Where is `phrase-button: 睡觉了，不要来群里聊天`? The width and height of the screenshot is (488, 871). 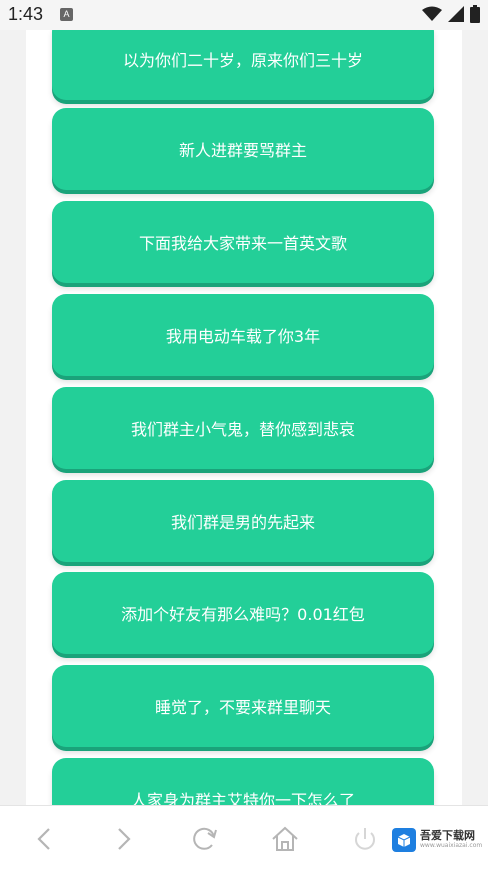 phrase-button: 睡觉了，不要来群里聊天 is located at coordinates (243, 706).